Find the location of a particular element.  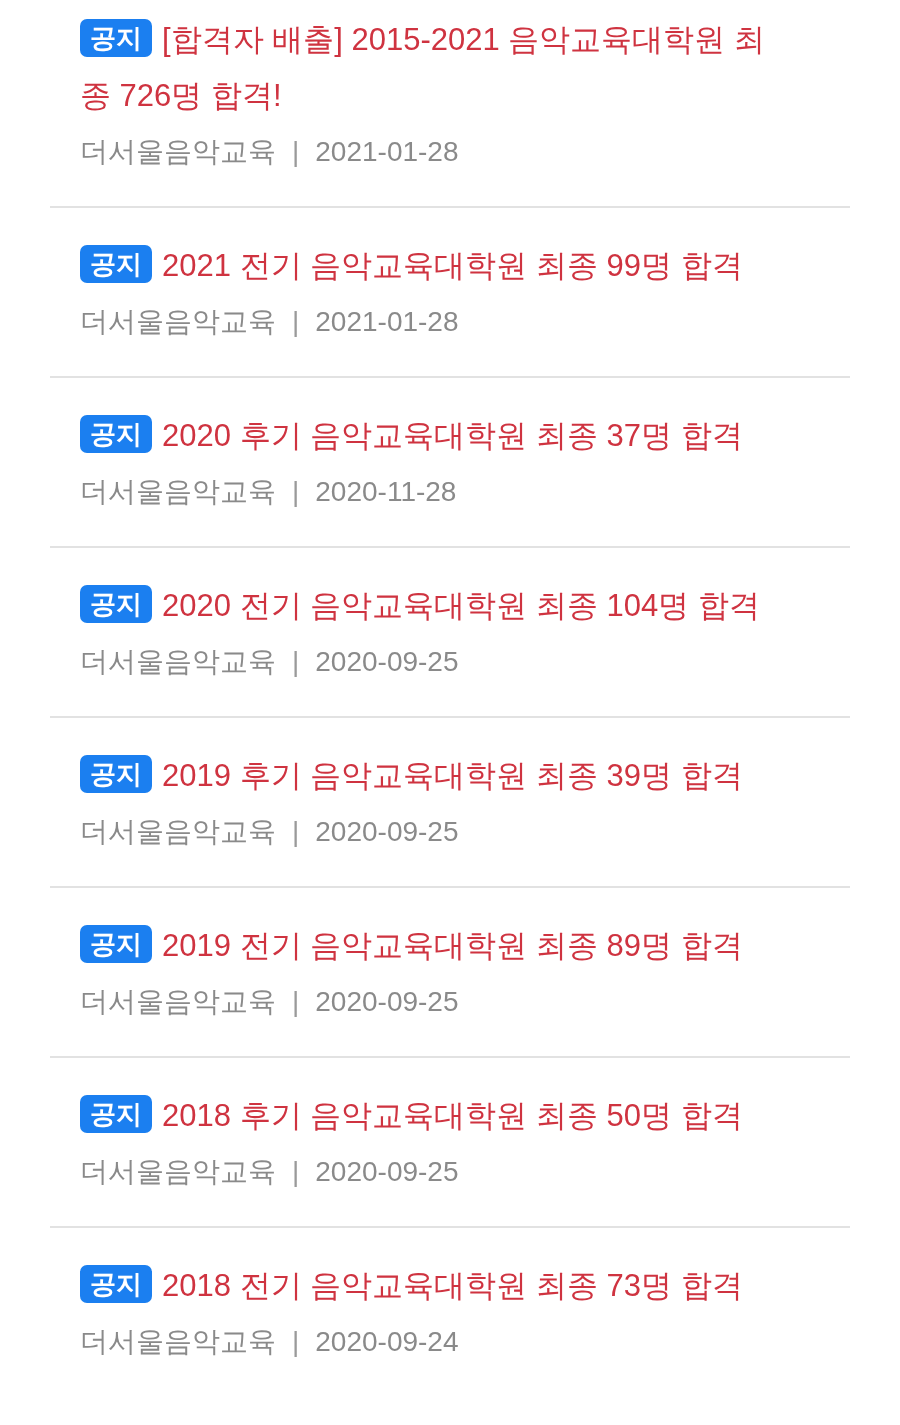

notice-title: 공지 2018 후기 음악교육대학원 최종 50명 합격 is located at coordinates (425, 1116).